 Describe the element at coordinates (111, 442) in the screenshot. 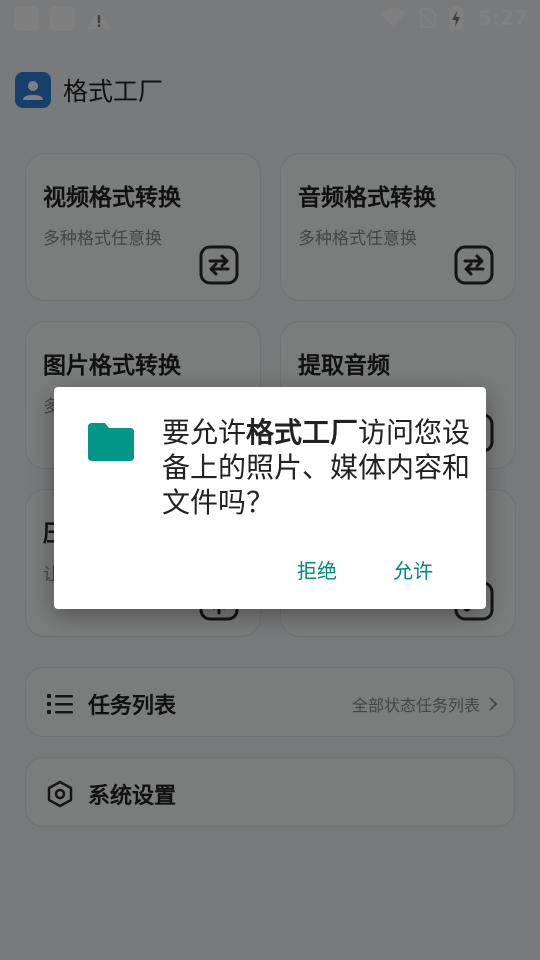

I see `folder-icon` at that location.